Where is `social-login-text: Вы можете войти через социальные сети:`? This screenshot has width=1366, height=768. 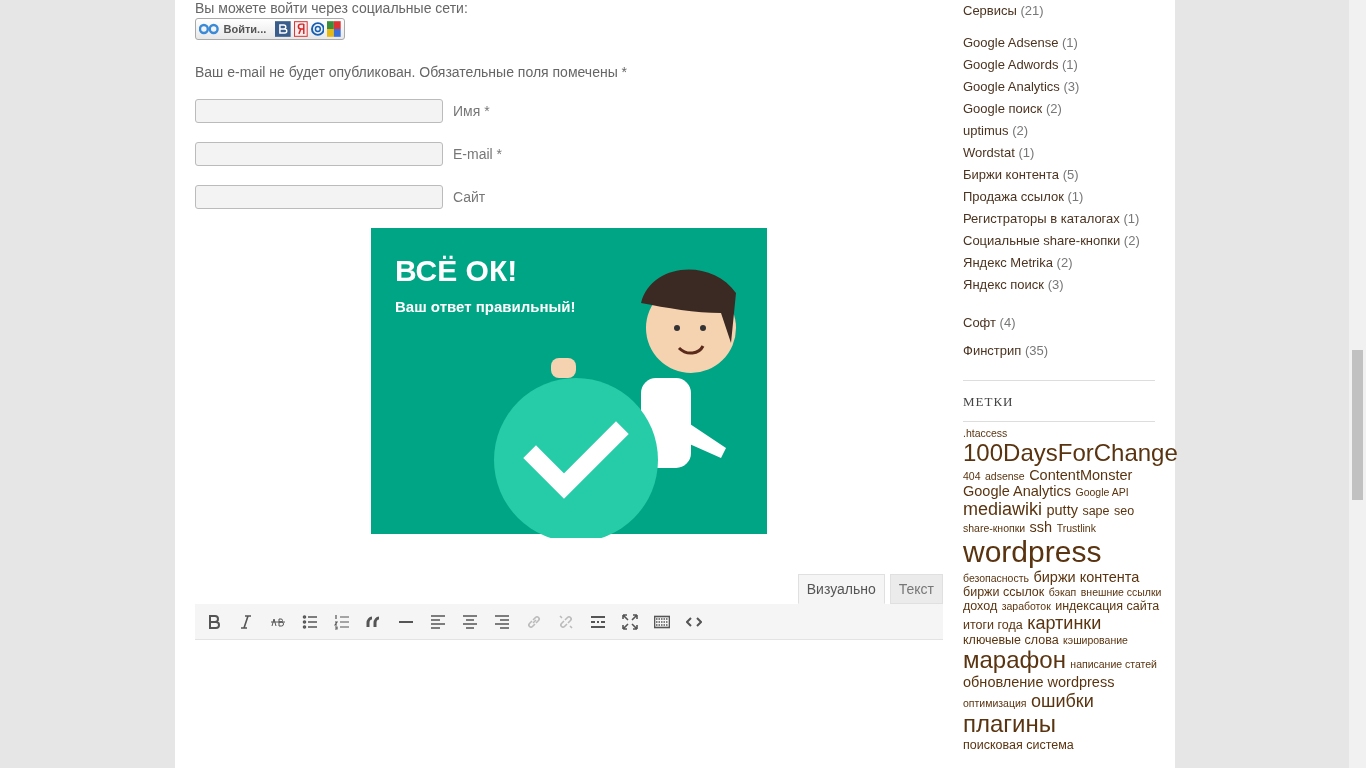 social-login-text: Вы можете войти через социальные сети: is located at coordinates (332, 8).